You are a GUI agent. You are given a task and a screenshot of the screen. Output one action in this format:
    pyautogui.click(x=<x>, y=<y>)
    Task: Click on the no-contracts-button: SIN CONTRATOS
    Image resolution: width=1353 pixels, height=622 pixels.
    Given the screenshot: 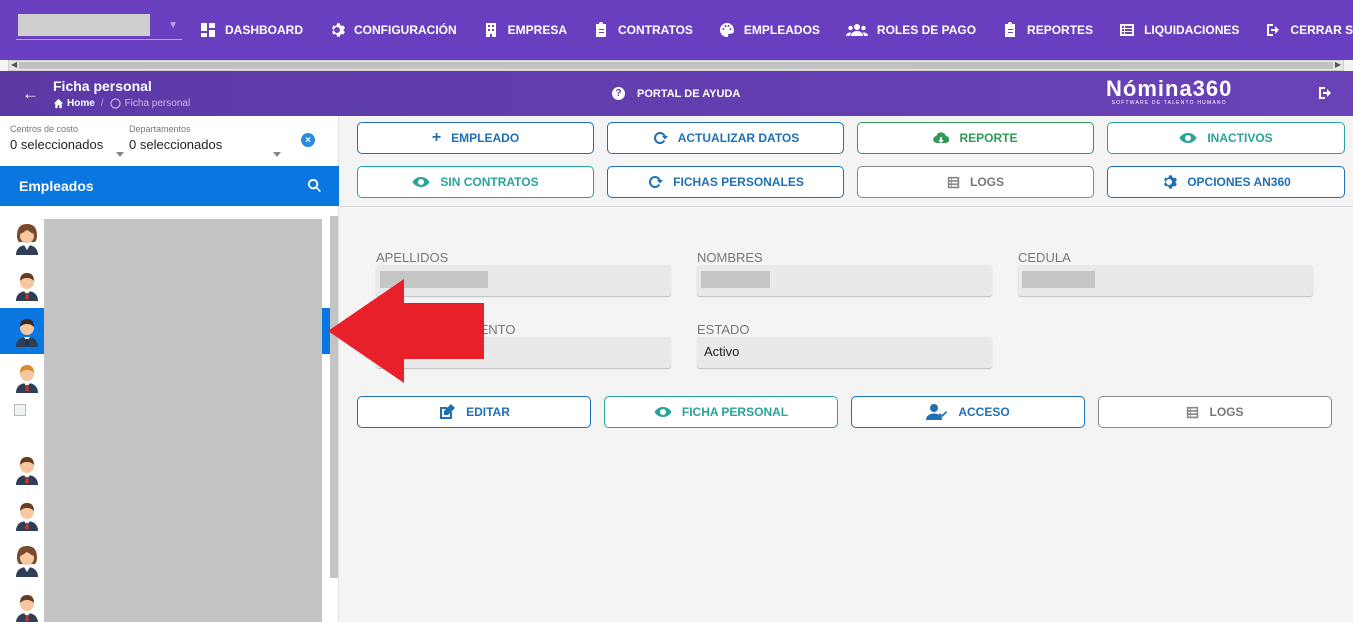 What is the action you would take?
    pyautogui.click(x=475, y=182)
    